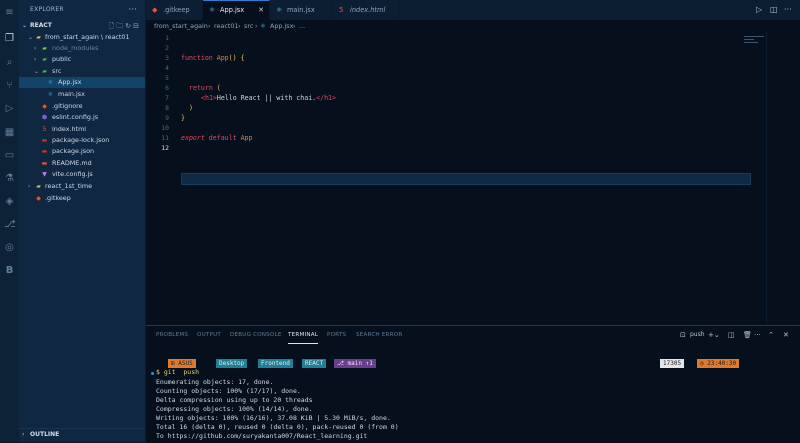  I want to click on tree-item-app-jsx: ⚛ App.jsx, so click(82, 82).